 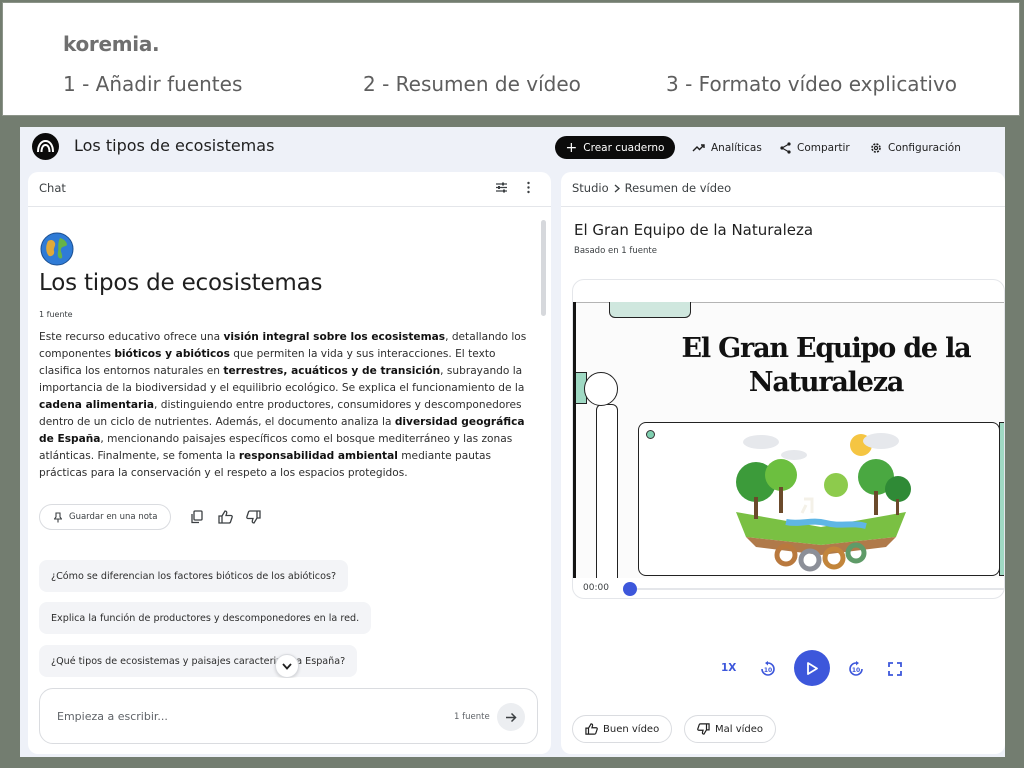 What do you see at coordinates (174, 145) in the screenshot?
I see `notebook-title: Los tipos de ecosistemas` at bounding box center [174, 145].